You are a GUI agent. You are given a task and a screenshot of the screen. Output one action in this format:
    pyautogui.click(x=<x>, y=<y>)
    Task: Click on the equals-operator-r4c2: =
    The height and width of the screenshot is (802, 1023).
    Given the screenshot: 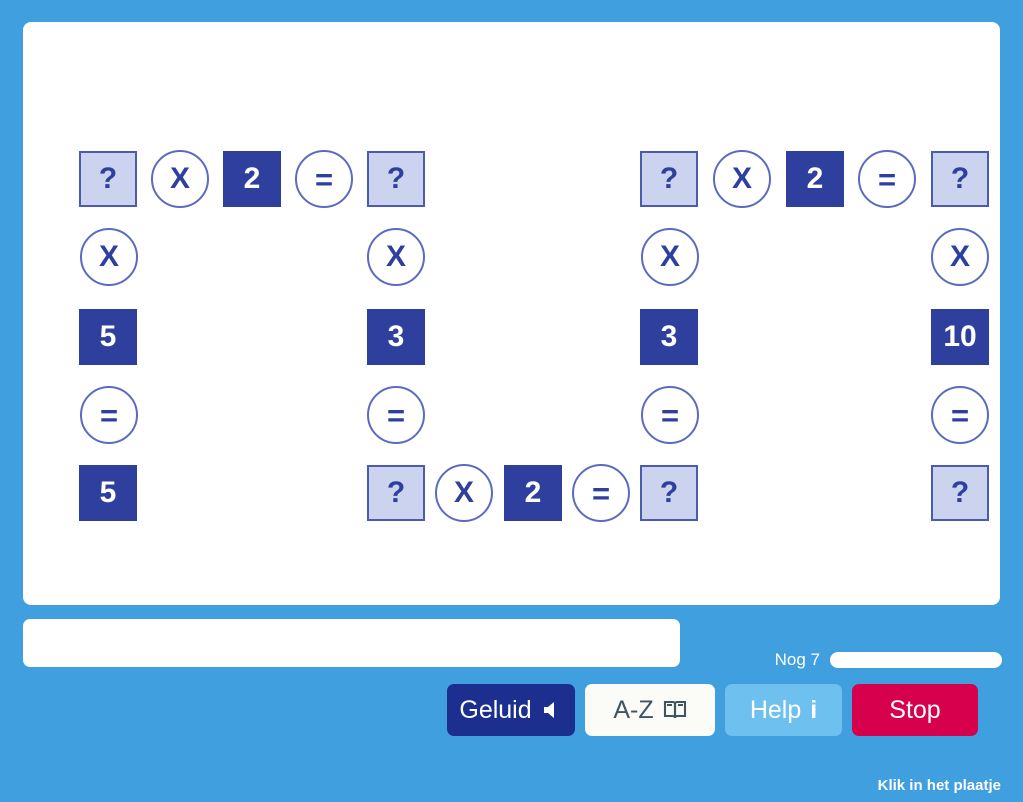 What is the action you would take?
    pyautogui.click(x=396, y=415)
    